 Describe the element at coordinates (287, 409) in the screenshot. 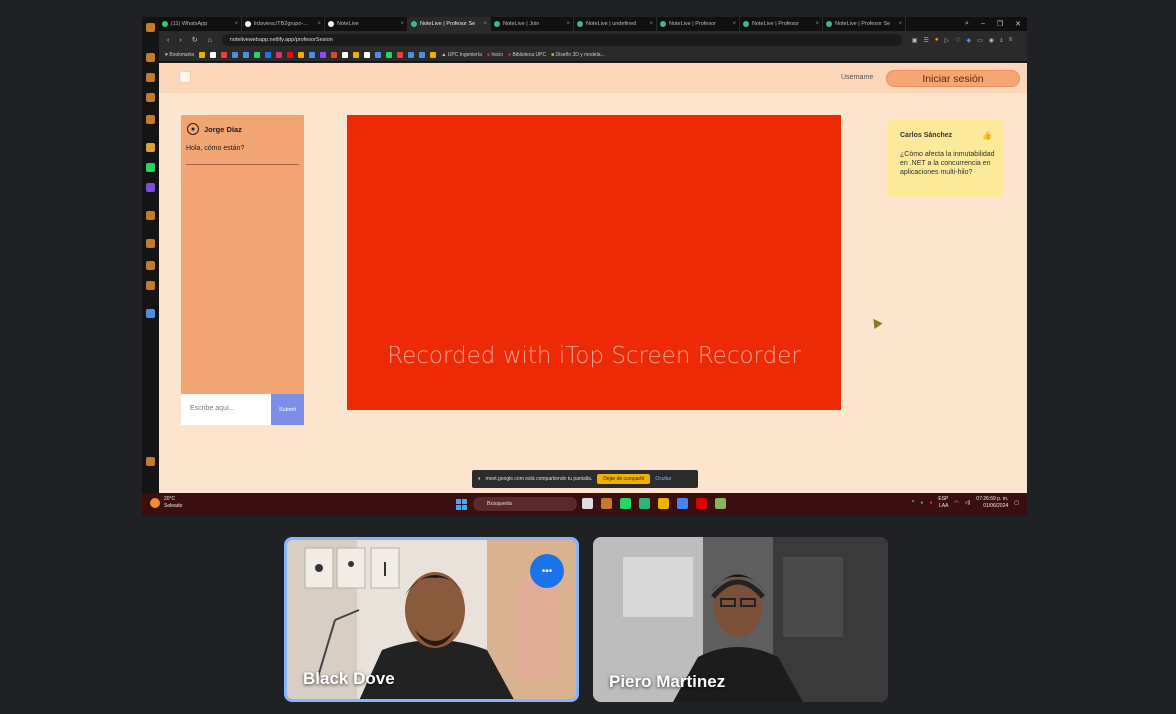

I see `submit-button: Submit` at that location.